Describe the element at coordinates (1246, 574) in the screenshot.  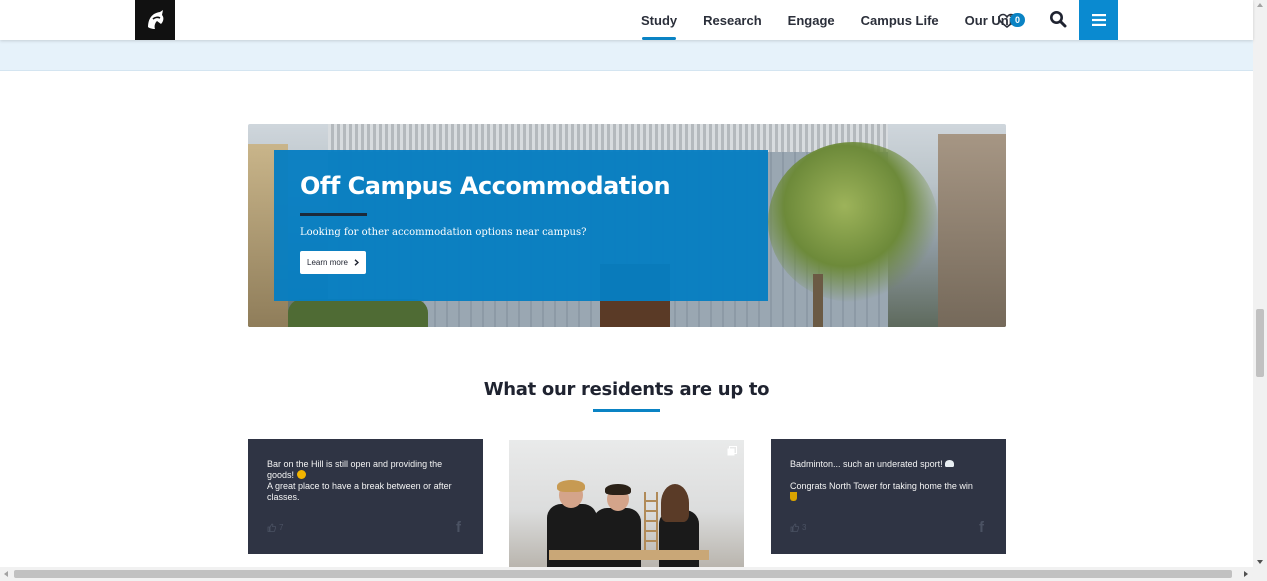
I see `scroll-right-arrow-icon` at that location.